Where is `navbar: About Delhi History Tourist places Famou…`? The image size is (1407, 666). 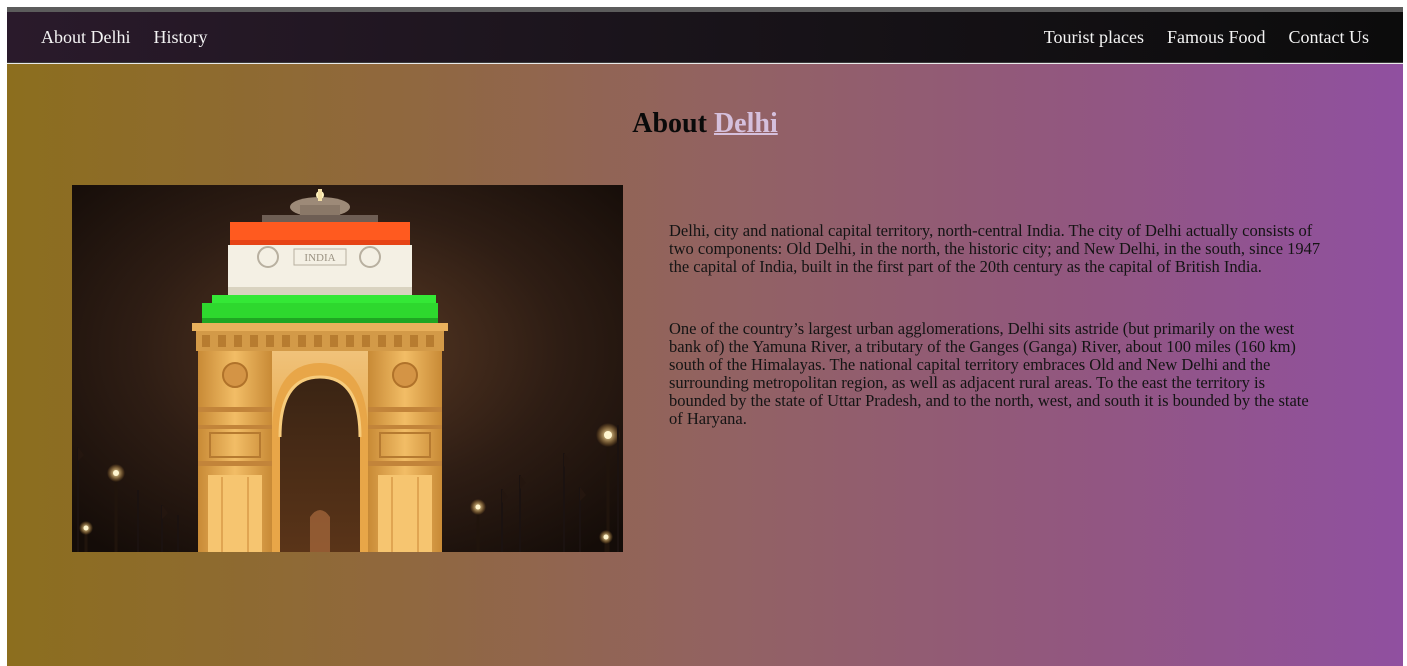 navbar: About Delhi History Tourist places Famou… is located at coordinates (705, 37).